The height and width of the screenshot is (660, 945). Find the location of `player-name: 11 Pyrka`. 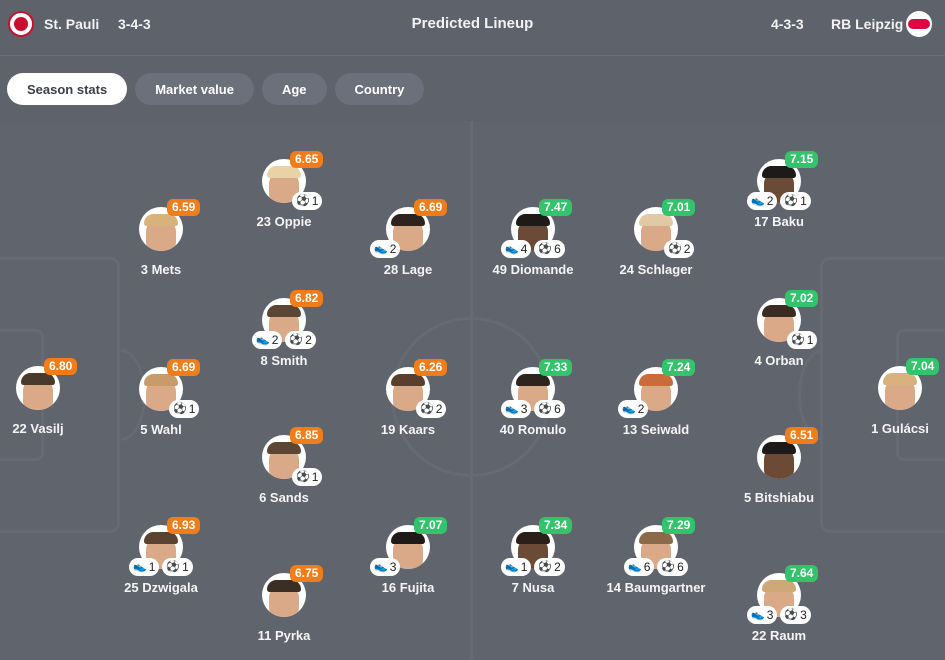

player-name: 11 Pyrka is located at coordinates (284, 635).